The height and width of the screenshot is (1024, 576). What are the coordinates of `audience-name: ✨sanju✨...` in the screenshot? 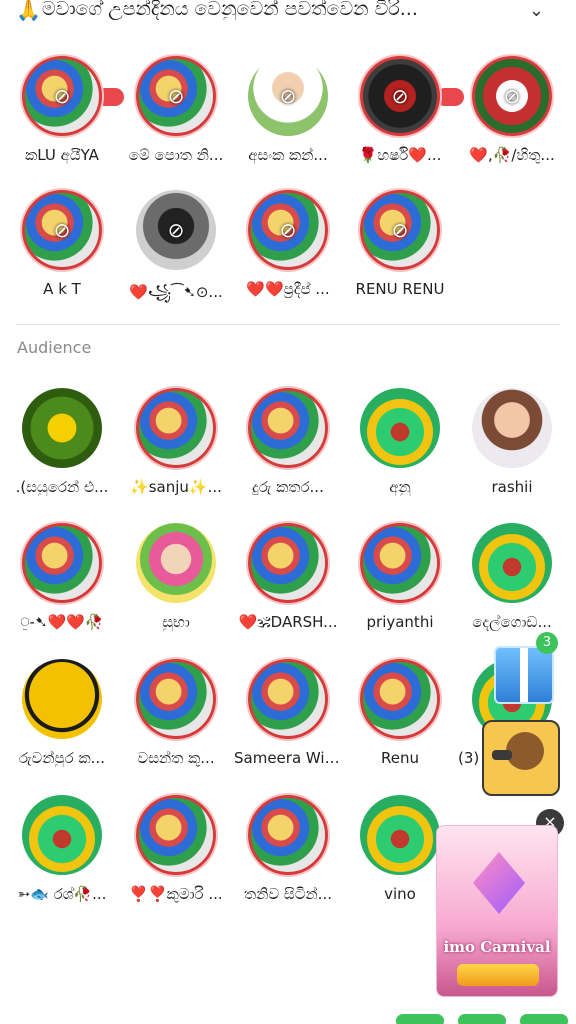 It's located at (176, 487).